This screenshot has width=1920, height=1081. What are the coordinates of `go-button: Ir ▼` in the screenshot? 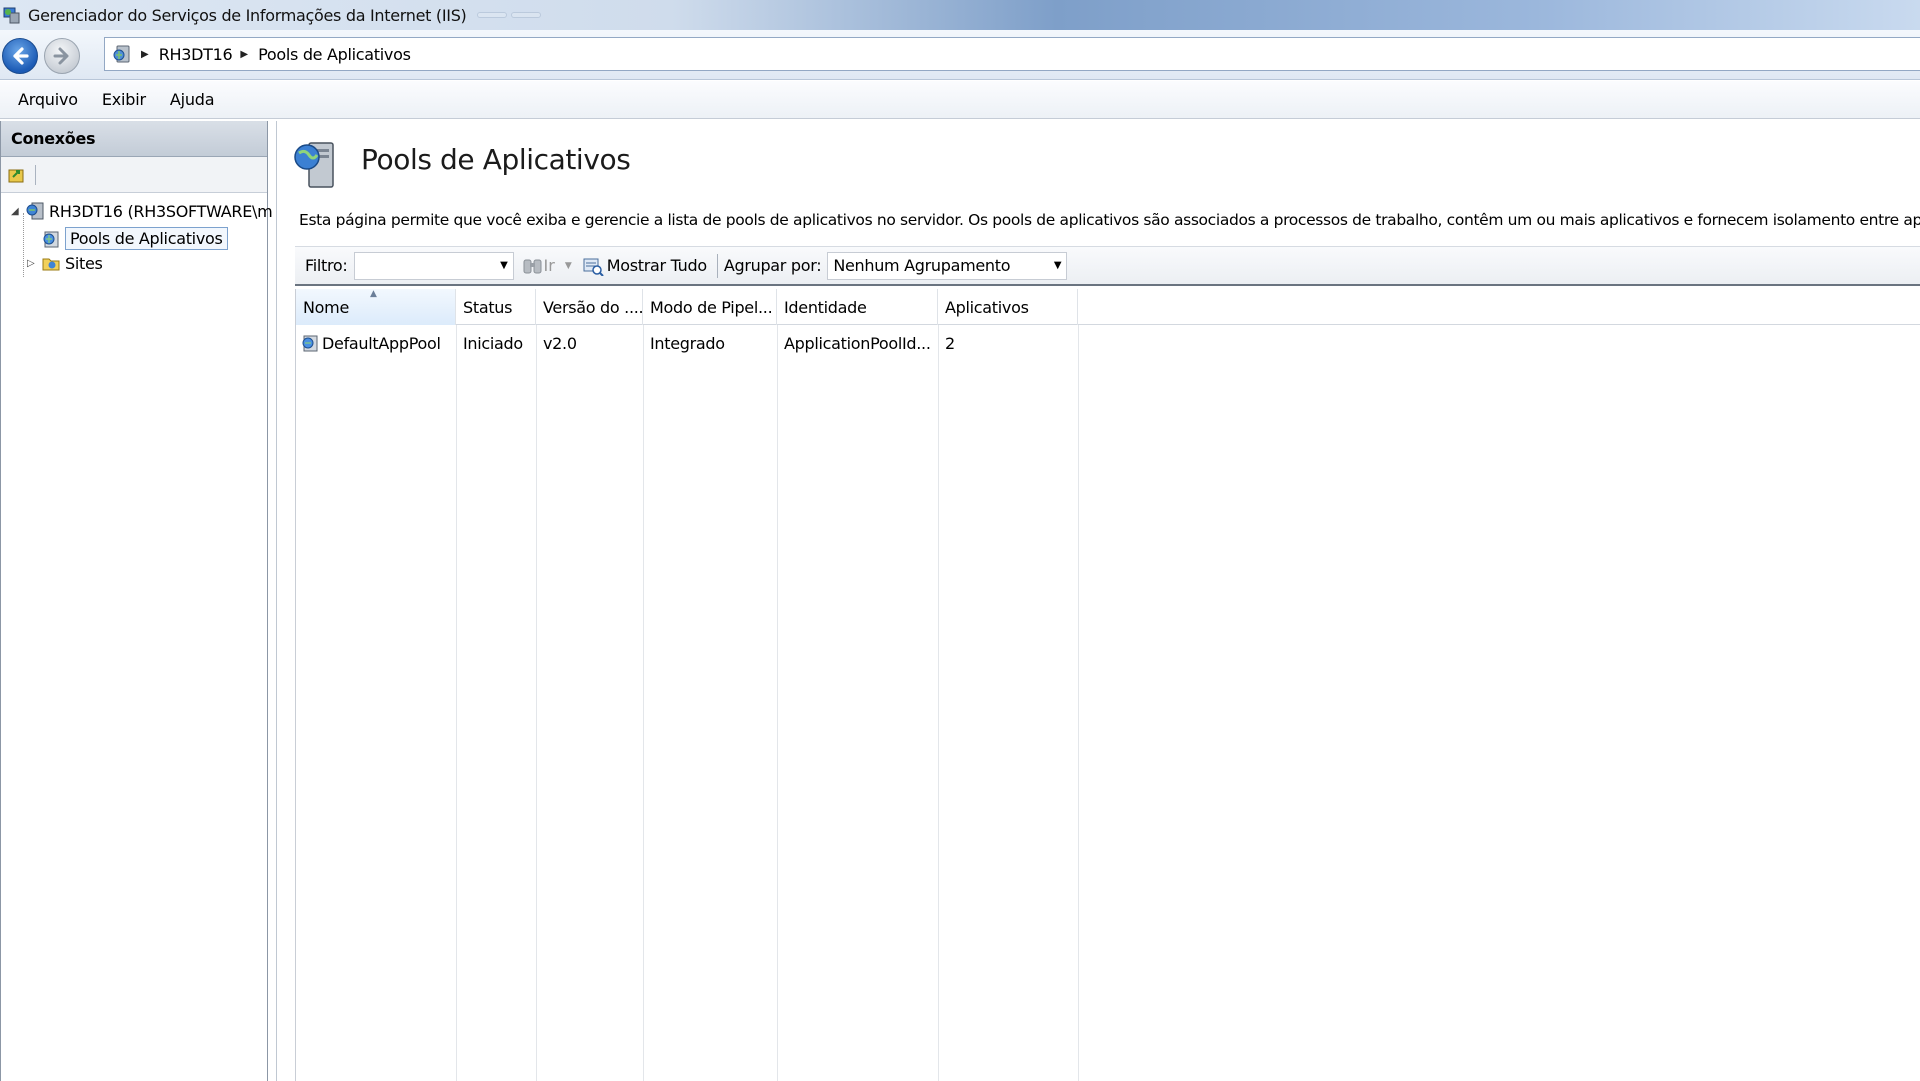 It's located at (547, 266).